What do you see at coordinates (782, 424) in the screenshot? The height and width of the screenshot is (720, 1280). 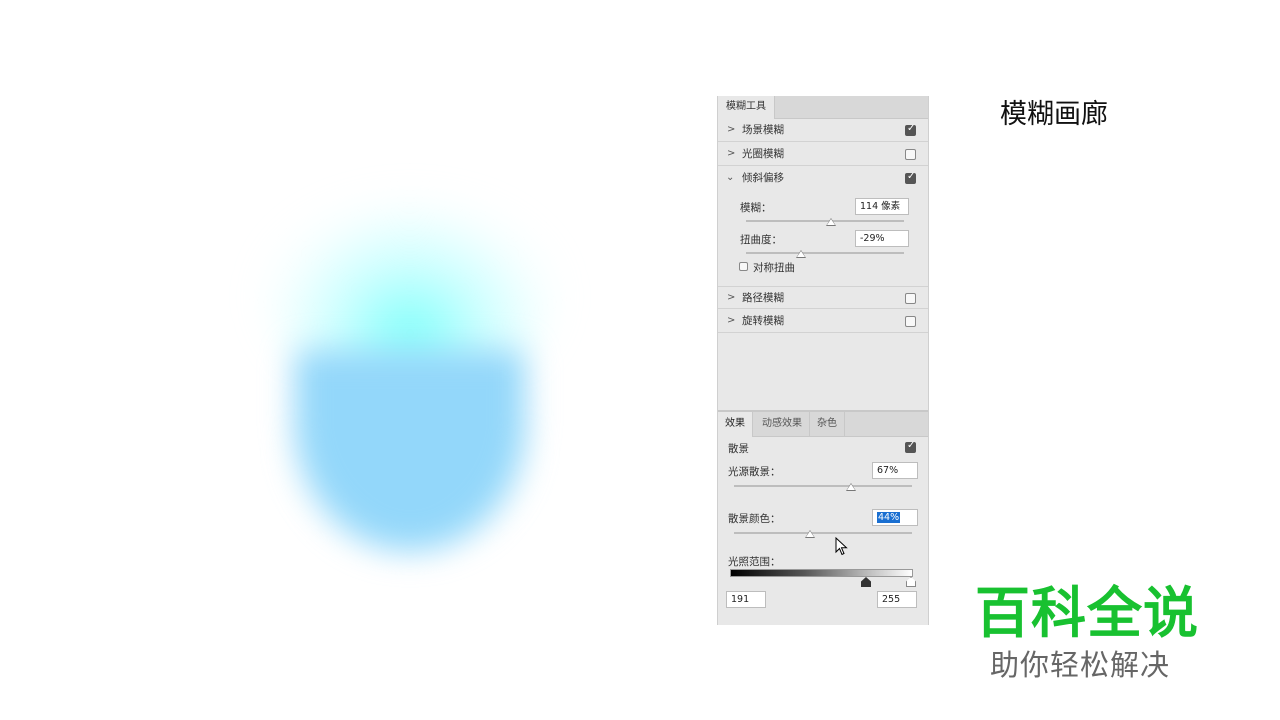 I see `tab-motion-effects: 动感效果` at bounding box center [782, 424].